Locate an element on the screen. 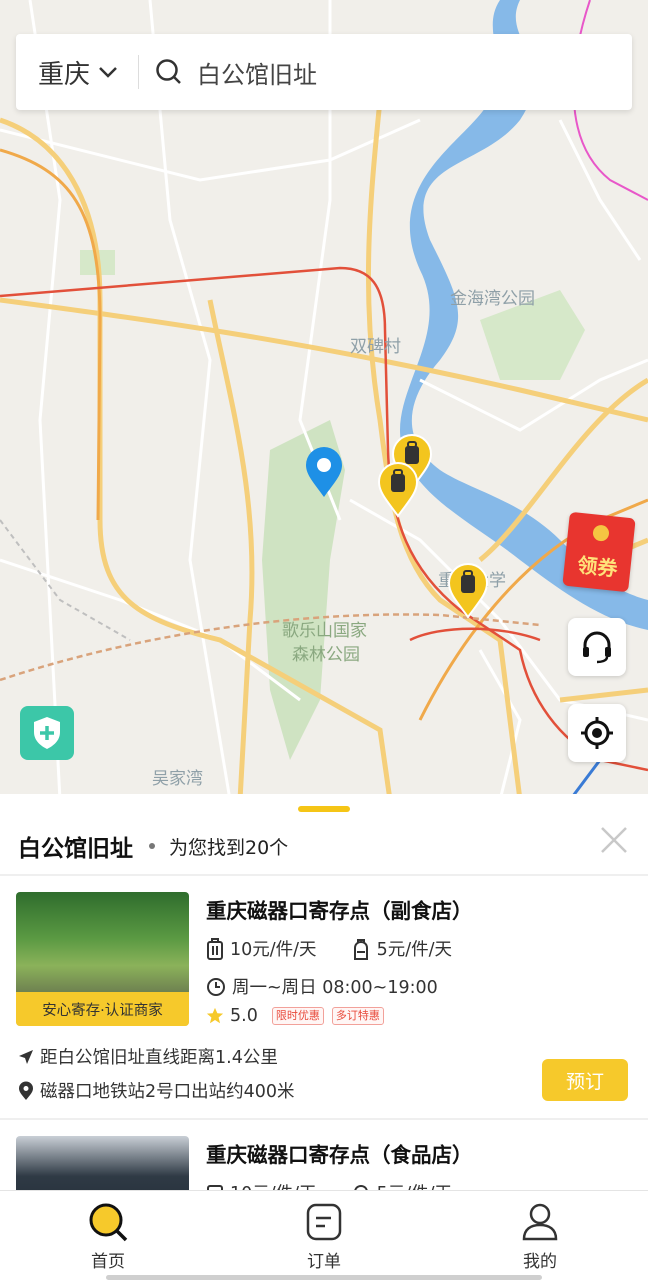 This screenshot has height=1281, width=648. navigation-arrow-icon is located at coordinates (26, 1056).